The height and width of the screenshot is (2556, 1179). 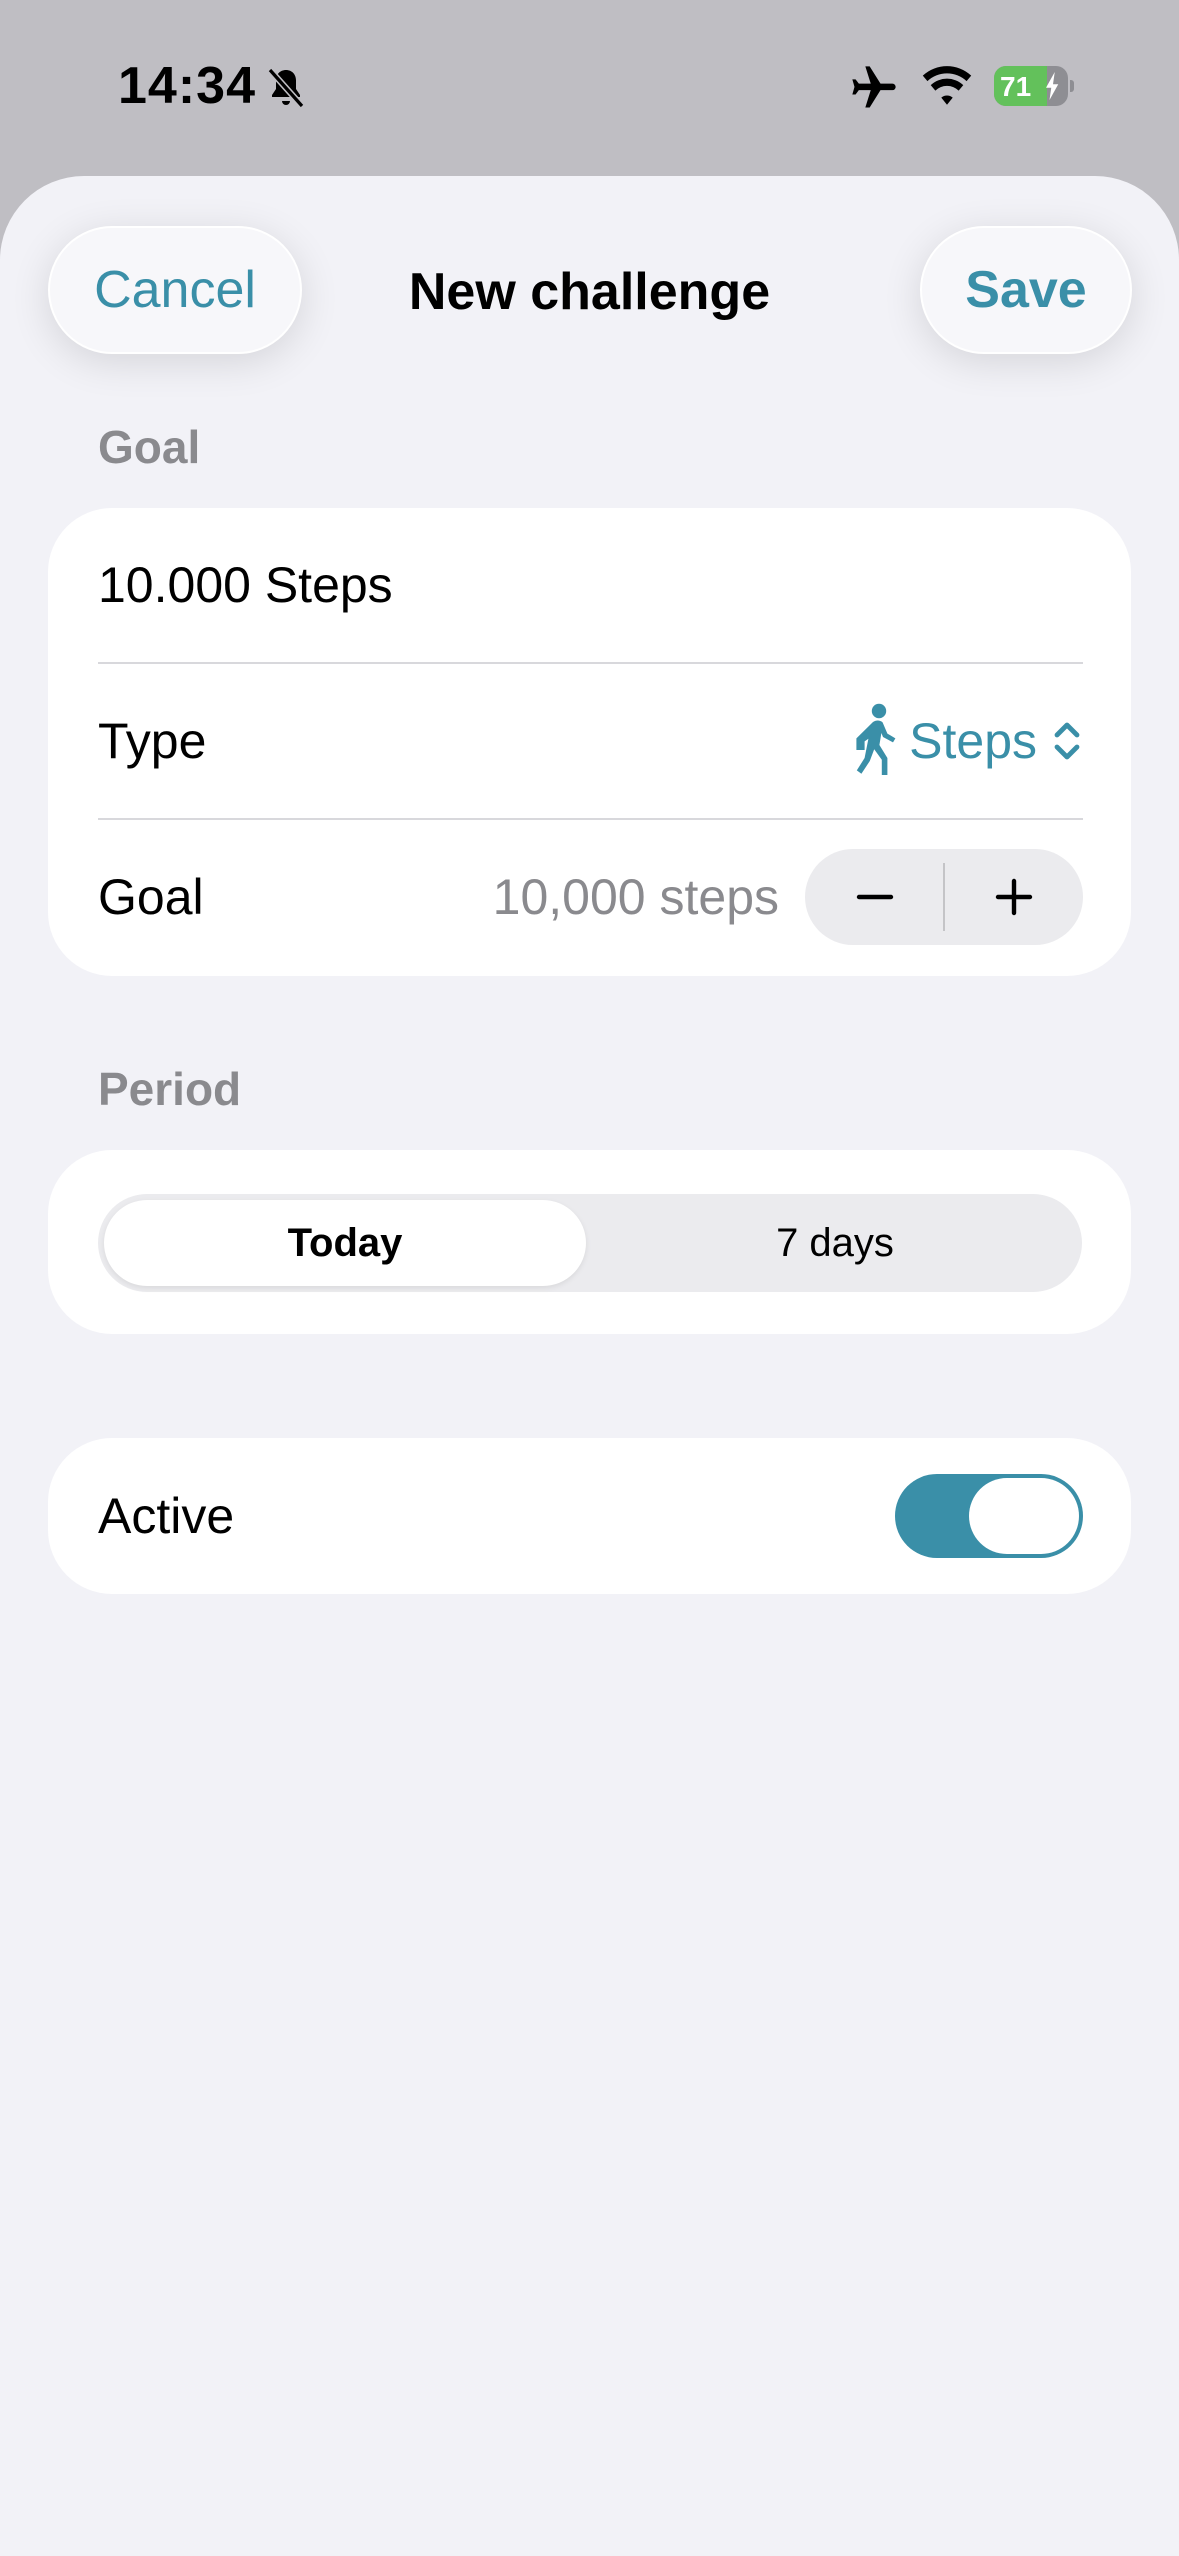 I want to click on charging-bolt-icon, so click(x=1052, y=86).